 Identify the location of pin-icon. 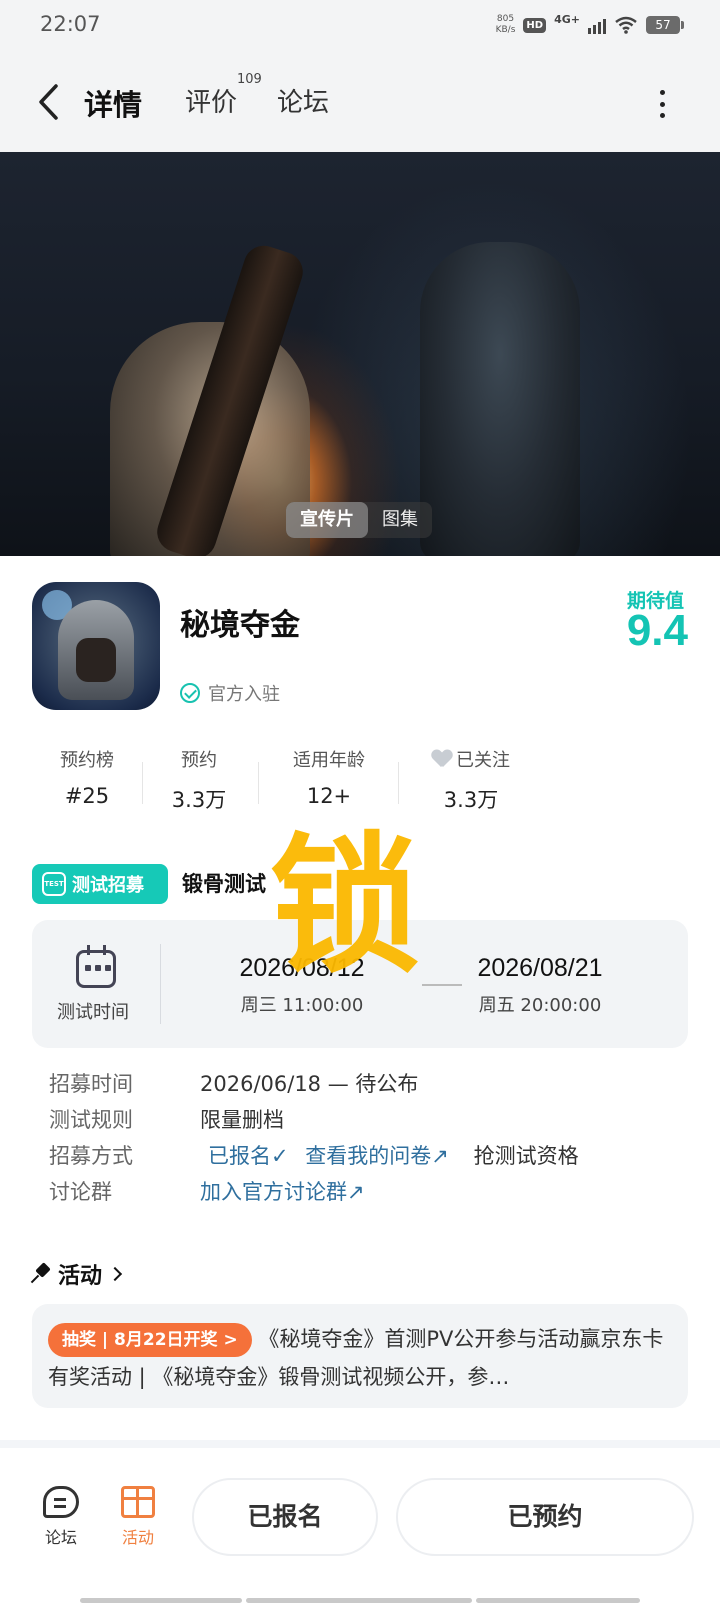
(42, 1274).